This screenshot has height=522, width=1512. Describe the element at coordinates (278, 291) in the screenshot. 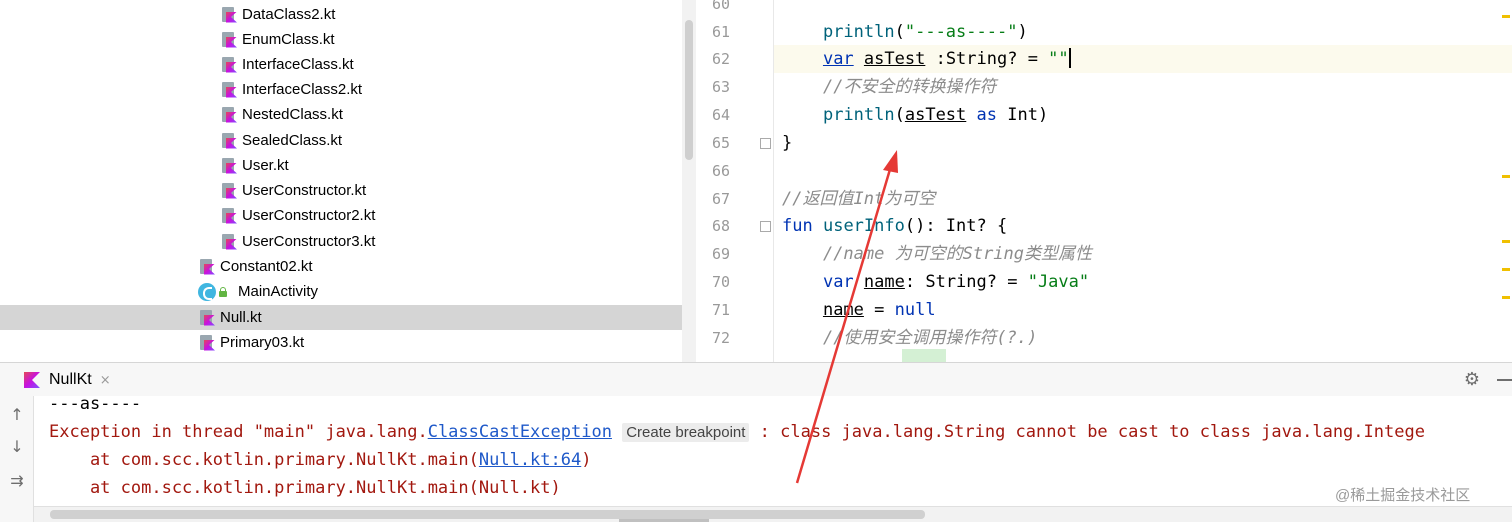

I see `tree-item-label: MainActivity` at that location.